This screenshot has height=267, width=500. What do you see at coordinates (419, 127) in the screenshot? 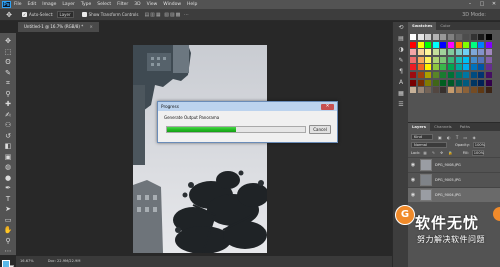
I see `tab-layers: Layers` at bounding box center [419, 127].